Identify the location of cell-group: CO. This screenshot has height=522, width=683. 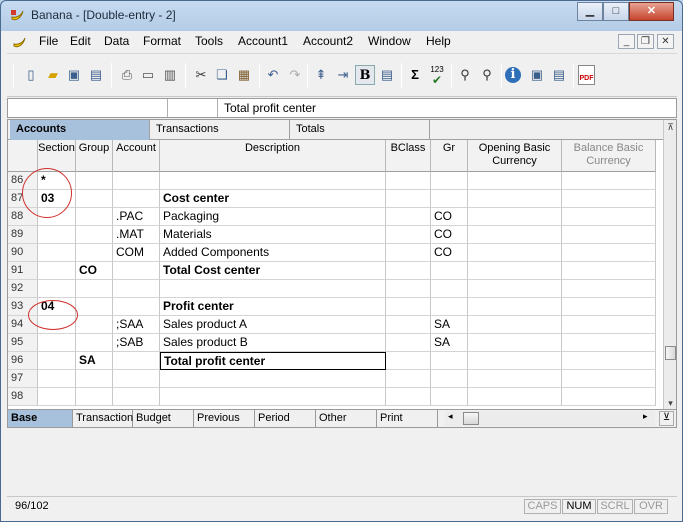
(94, 271).